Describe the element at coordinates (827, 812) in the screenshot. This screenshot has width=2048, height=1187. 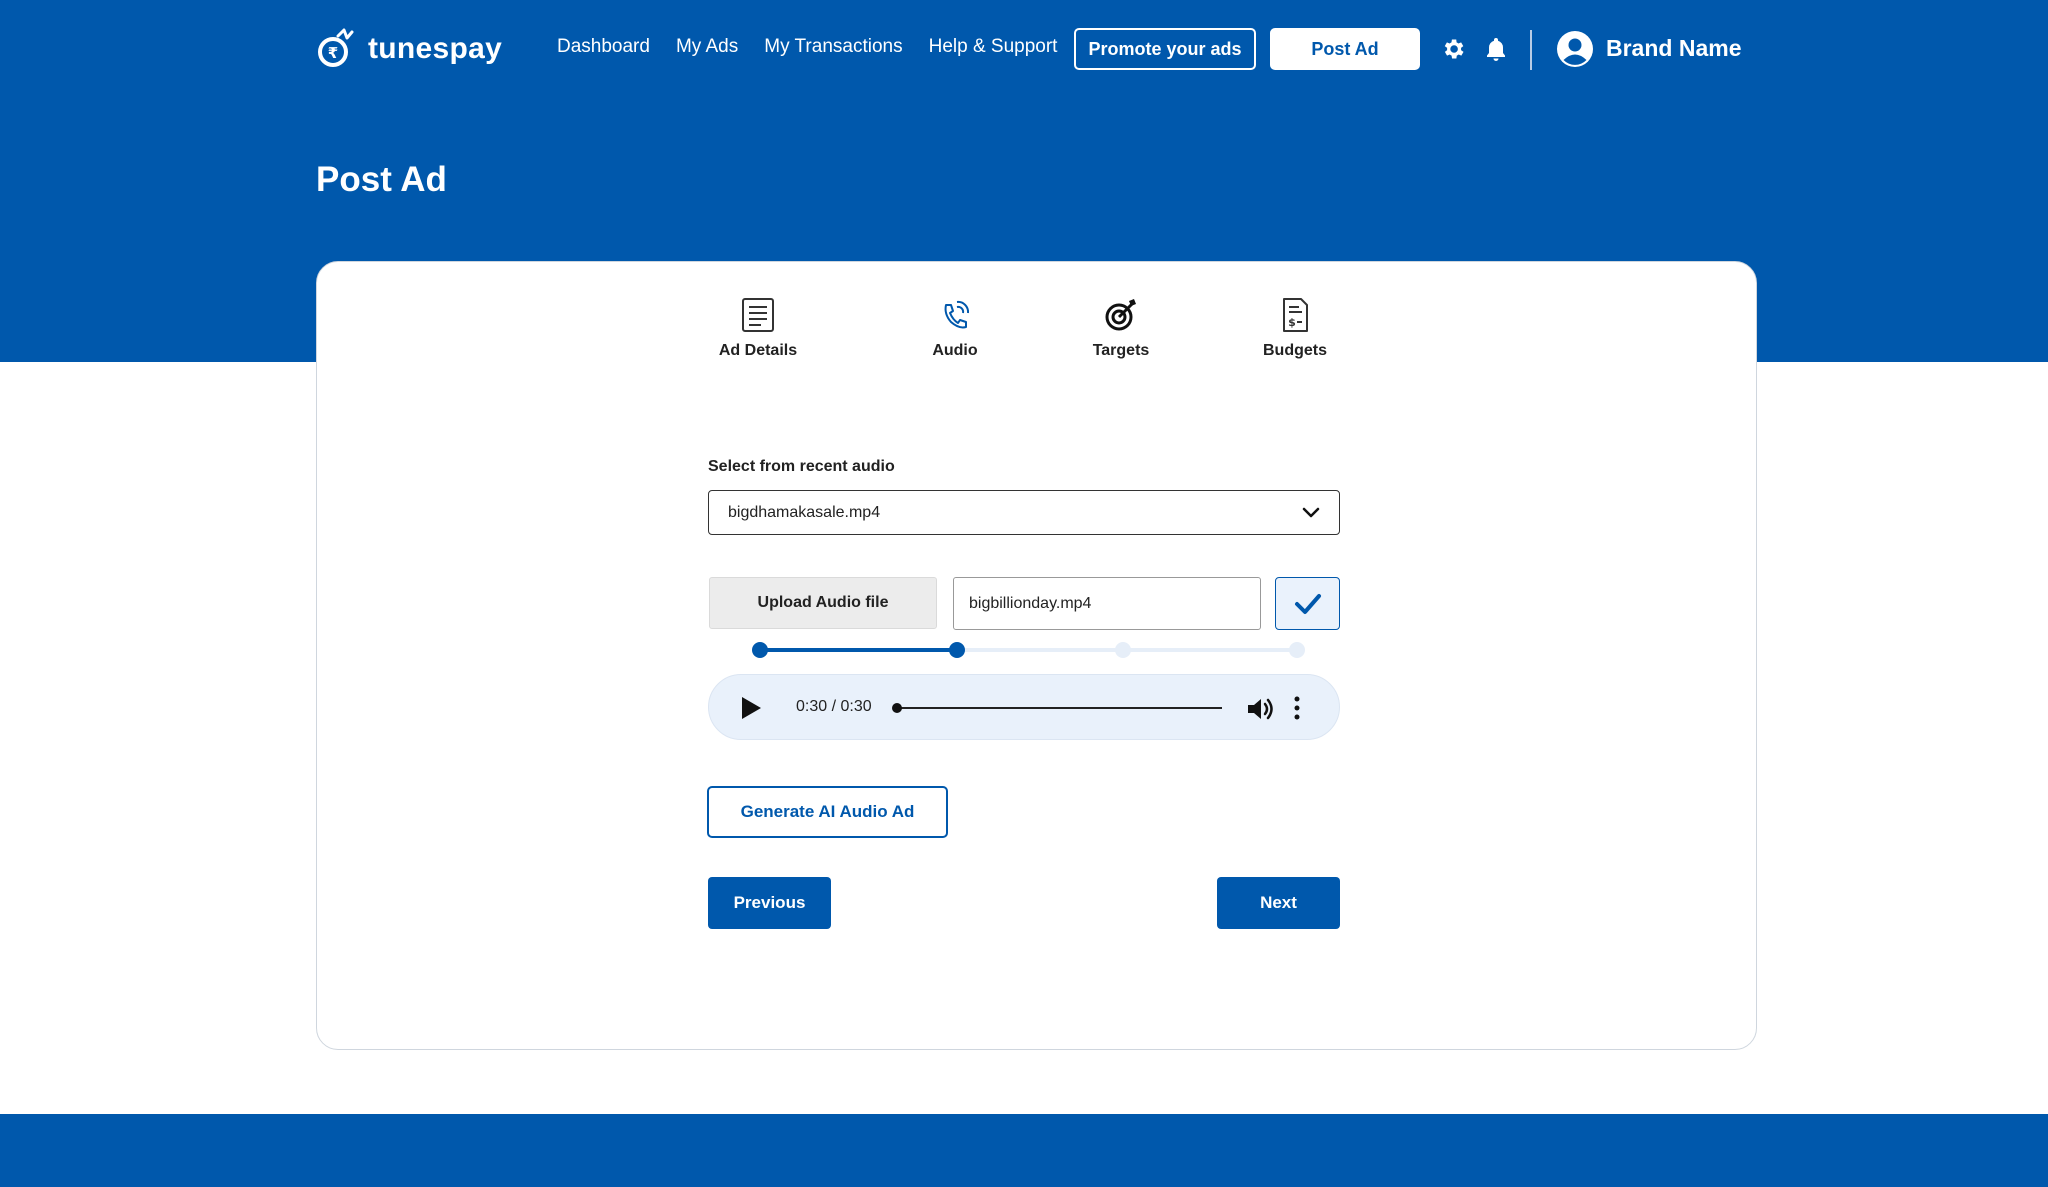
I see `generate-ai-audio-button: Generate AI Audio Ad` at that location.